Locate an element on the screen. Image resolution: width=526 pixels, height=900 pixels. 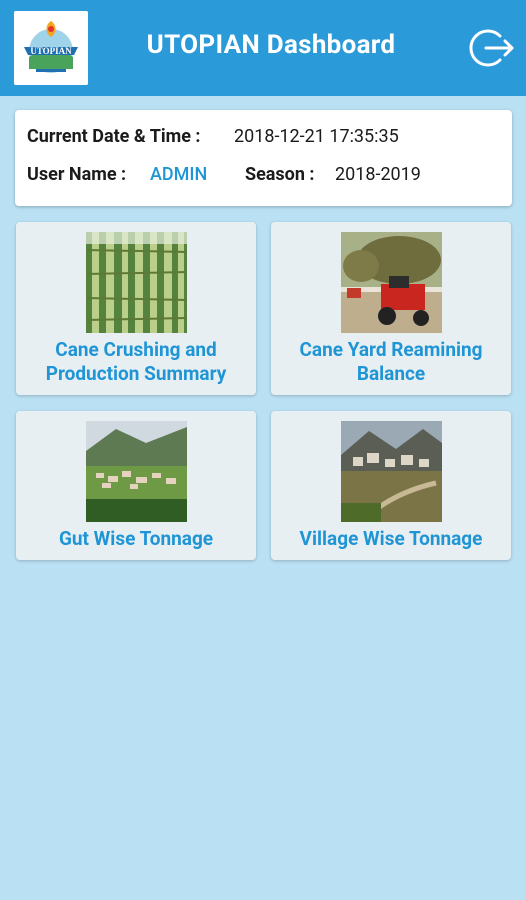
logout-button is located at coordinates (490, 48).